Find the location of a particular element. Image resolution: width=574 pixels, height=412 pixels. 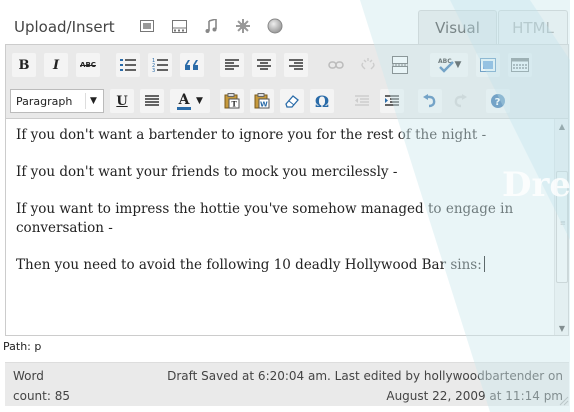

spellcheck-button: ABC ▼ is located at coordinates (449, 65).